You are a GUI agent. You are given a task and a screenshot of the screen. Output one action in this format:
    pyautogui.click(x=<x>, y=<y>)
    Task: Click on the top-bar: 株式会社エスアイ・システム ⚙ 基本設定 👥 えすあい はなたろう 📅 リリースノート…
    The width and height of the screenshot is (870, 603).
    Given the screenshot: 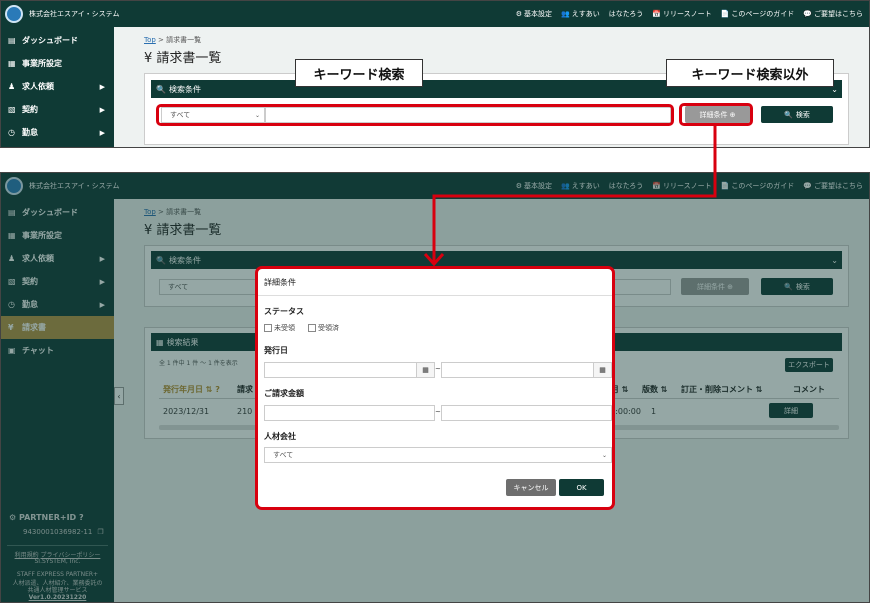 What is the action you would take?
    pyautogui.click(x=435, y=14)
    